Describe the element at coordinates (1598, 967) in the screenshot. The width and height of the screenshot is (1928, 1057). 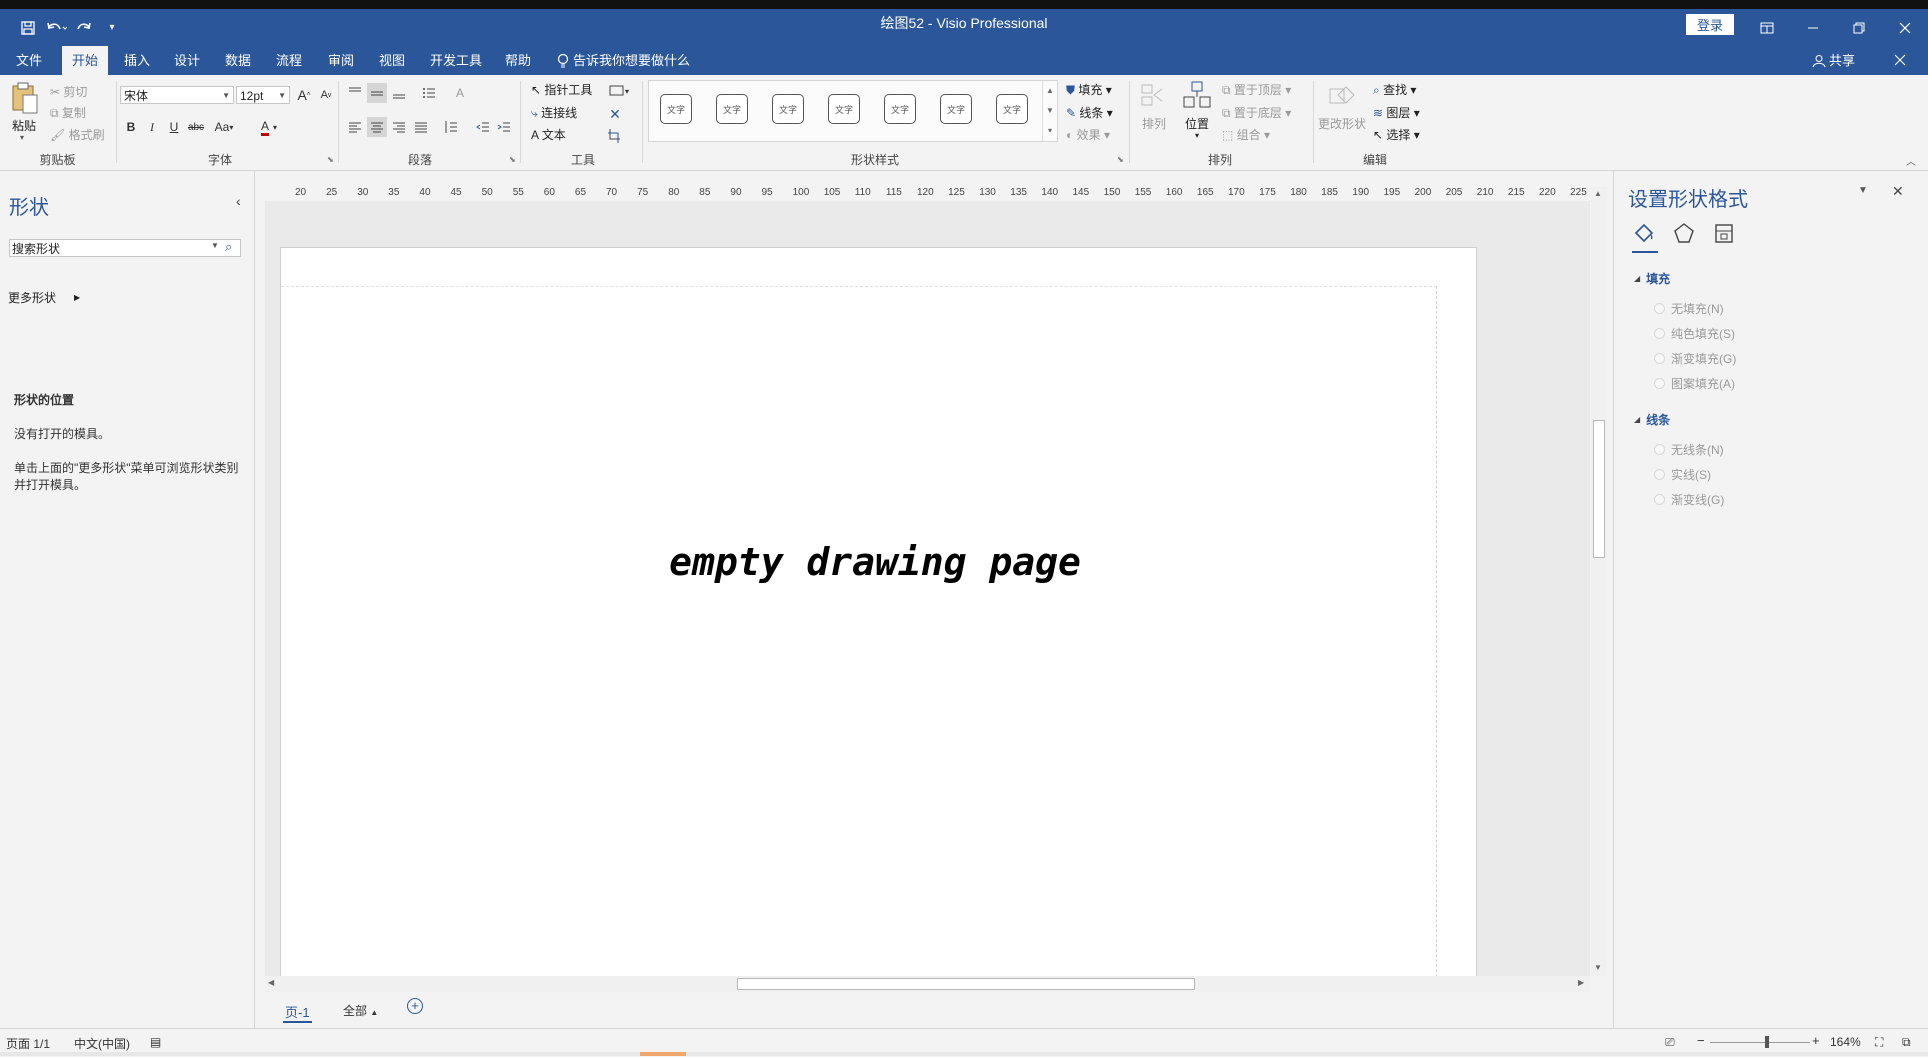
I see `scroll-down-icon: ▼` at that location.